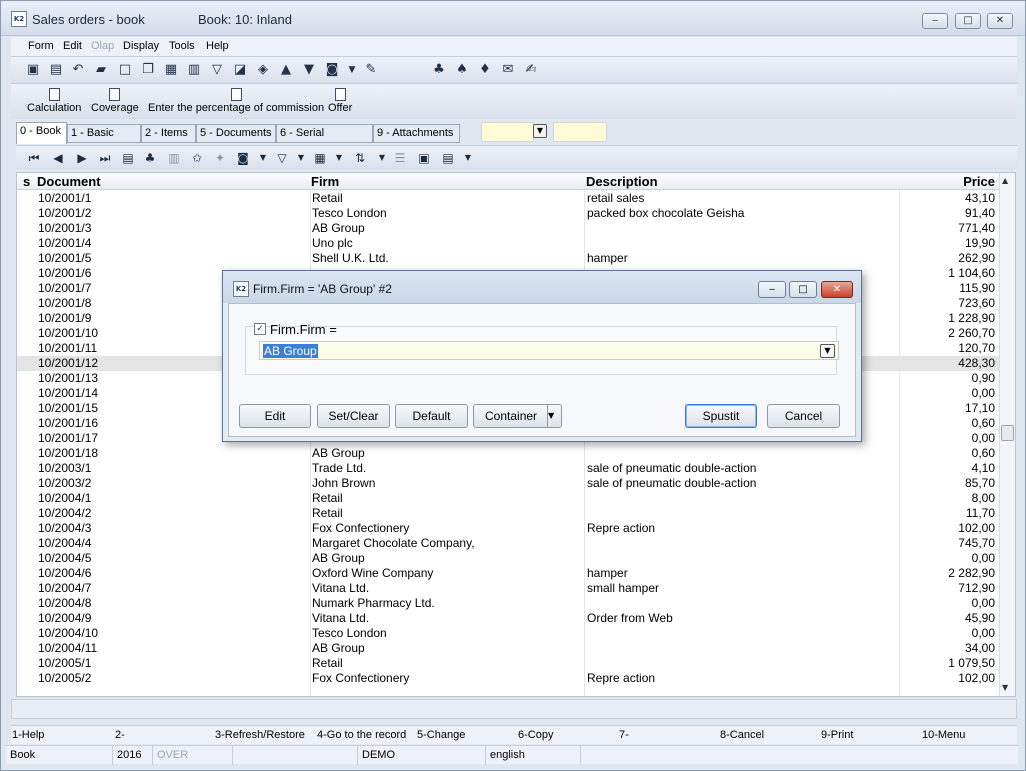 This screenshot has height=771, width=1026. I want to click on horizontal-scrollbar, so click(514, 709).